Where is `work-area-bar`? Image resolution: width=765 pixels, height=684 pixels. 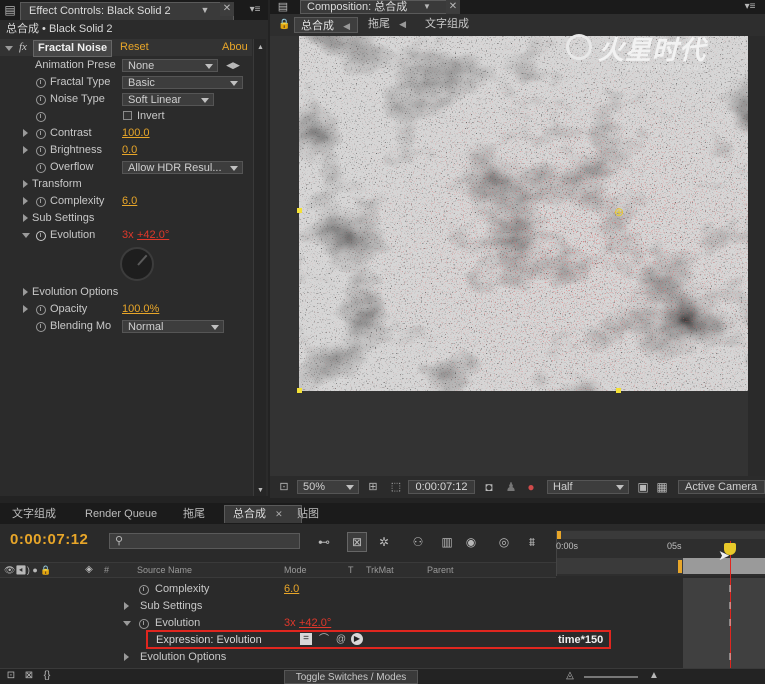
work-area-bar is located at coordinates (661, 535).